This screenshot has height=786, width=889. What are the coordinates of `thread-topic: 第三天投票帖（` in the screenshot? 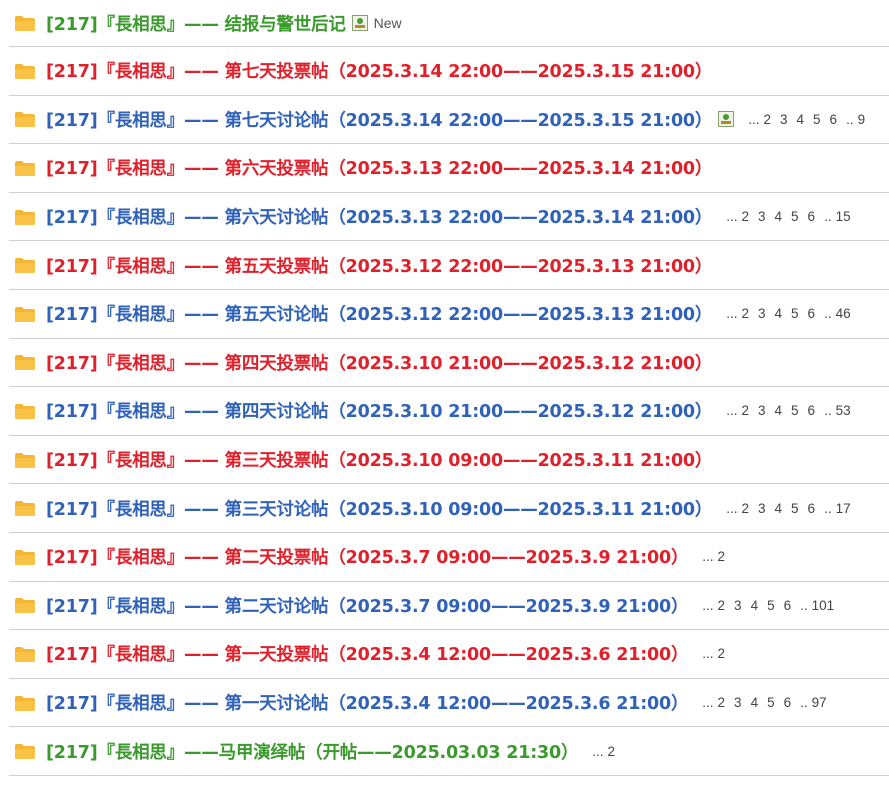 It's located at (282, 461).